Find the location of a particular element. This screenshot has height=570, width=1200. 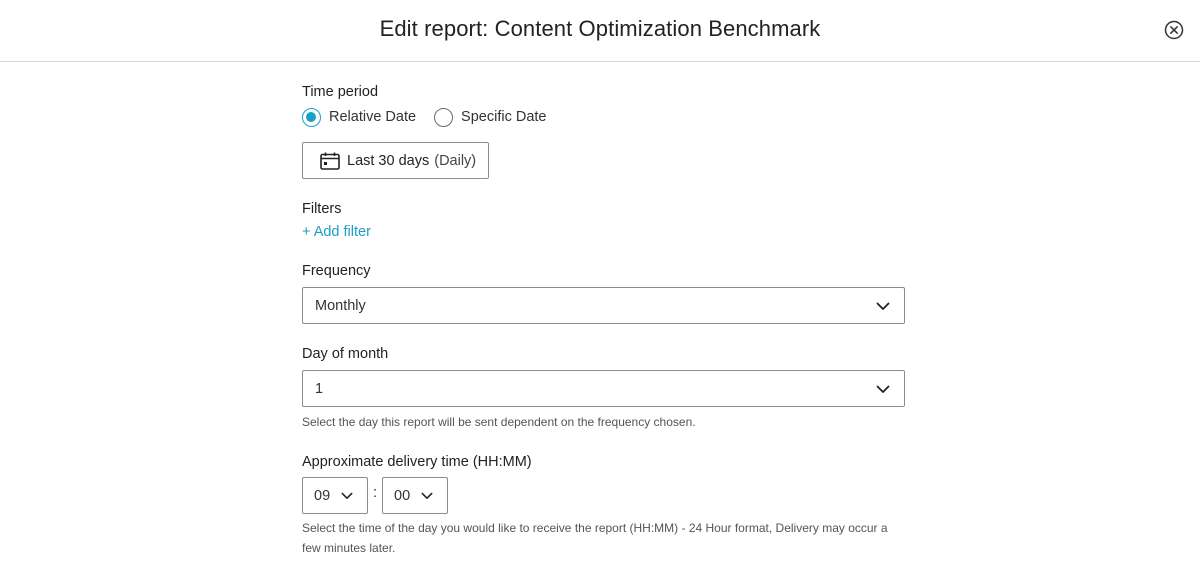

calendar-icon is located at coordinates (330, 161).